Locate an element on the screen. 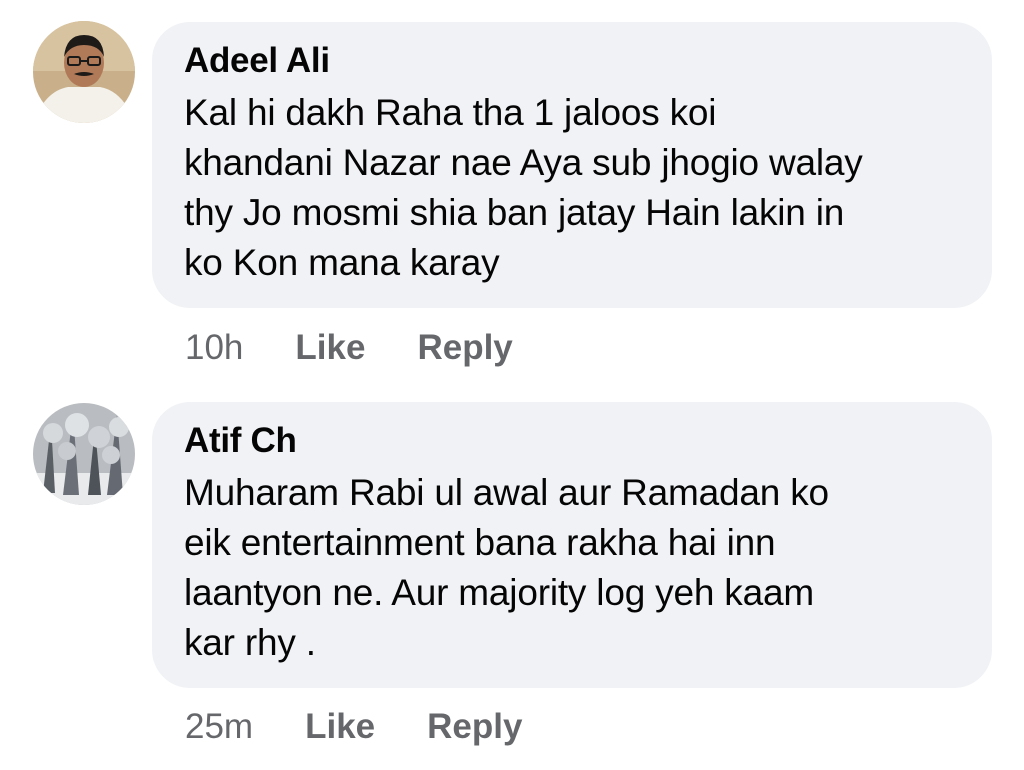 This screenshot has width=1024, height=770. comment-actions: 25m Like Reply is located at coordinates (353, 727).